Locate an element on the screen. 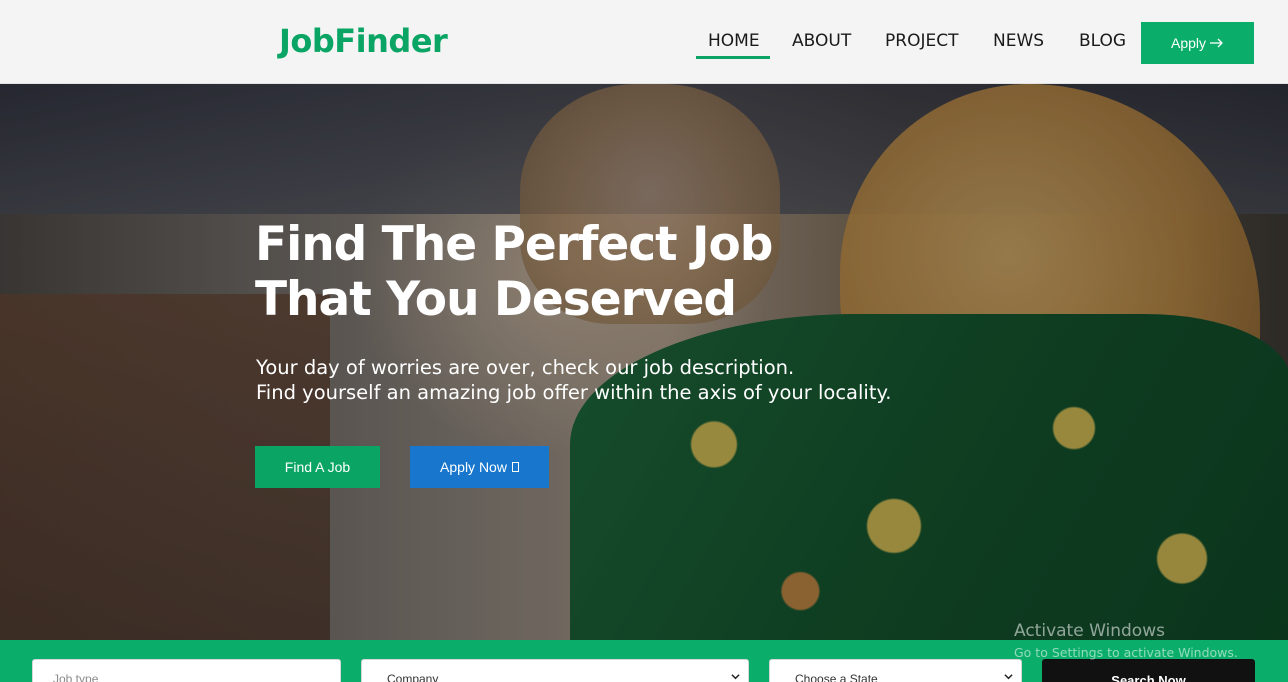  hero-title-line-2: That You Deserved is located at coordinates (496, 299).